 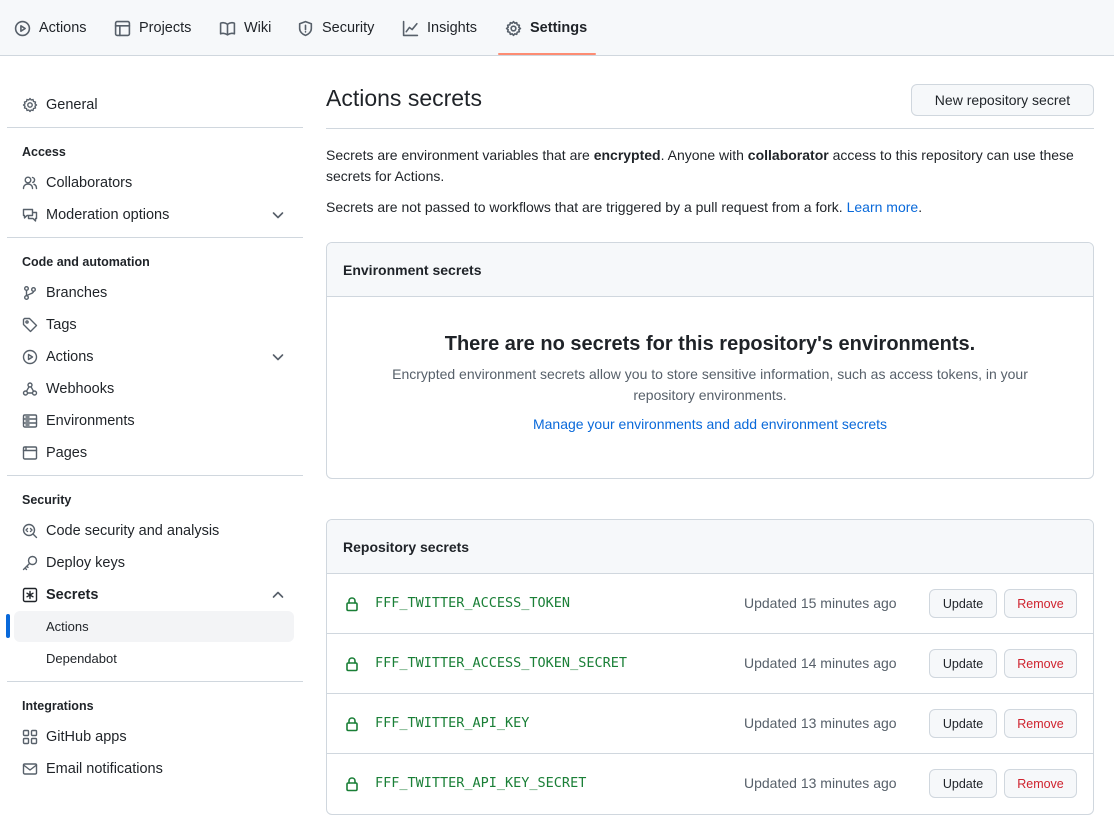 I want to click on sidebar-item-label: Pages, so click(x=67, y=453).